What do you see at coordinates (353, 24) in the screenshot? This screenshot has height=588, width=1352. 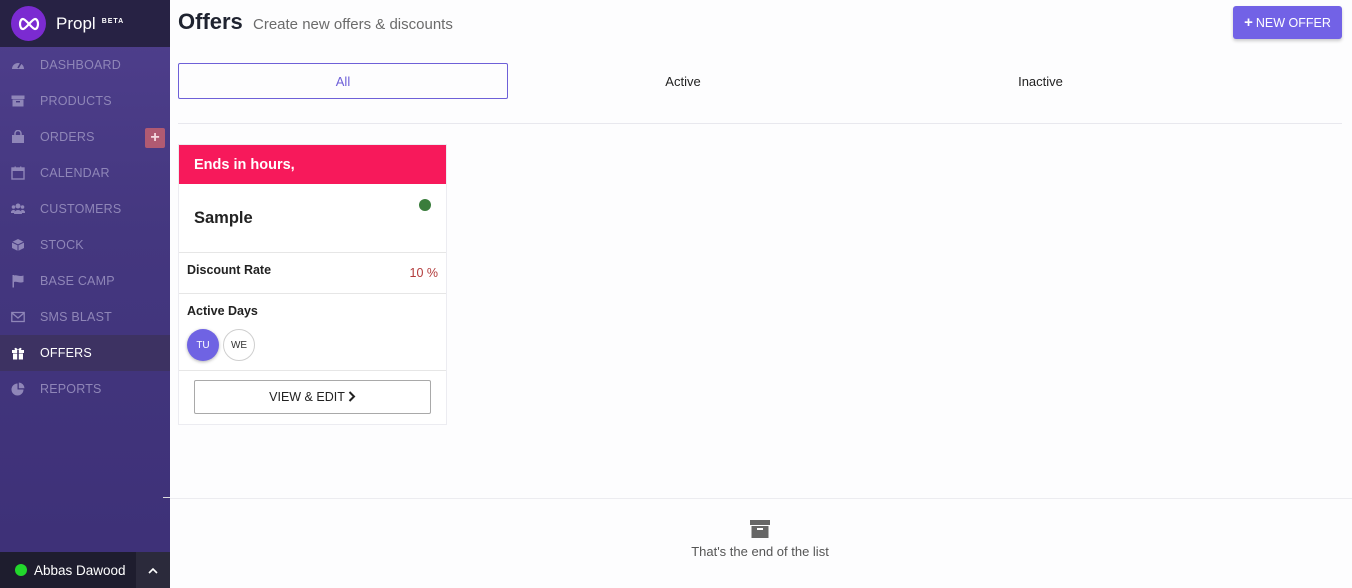 I see `page-subtitle: Create new offers & discounts` at bounding box center [353, 24].